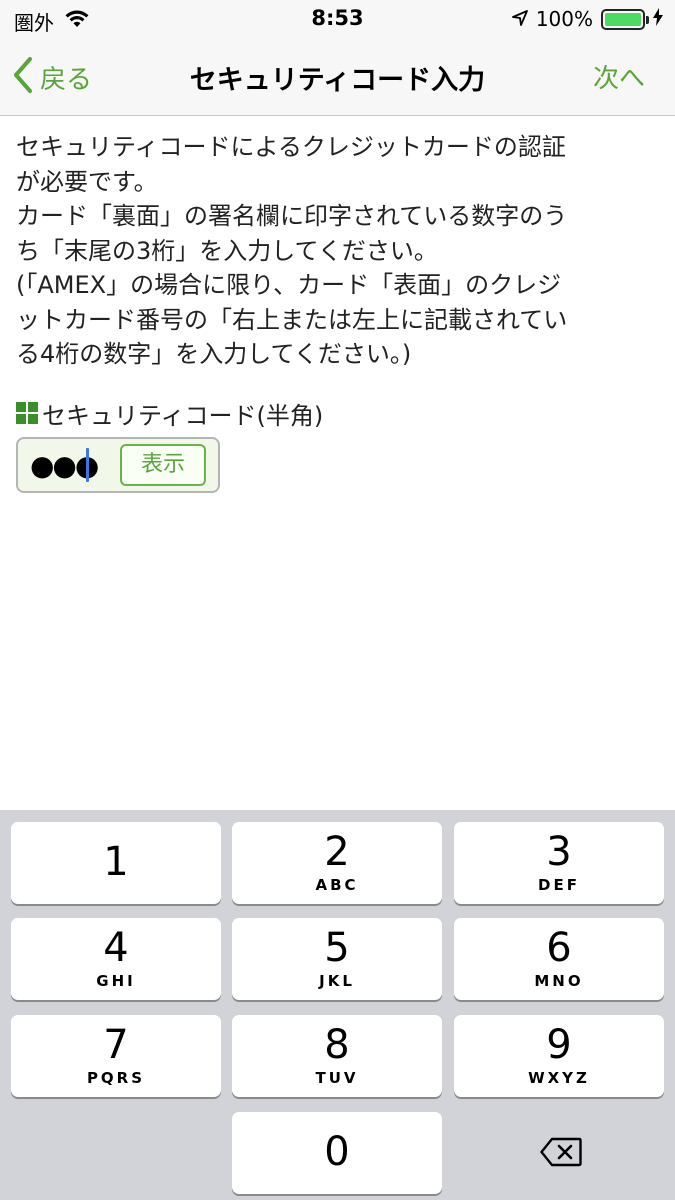  What do you see at coordinates (658, 19) in the screenshot?
I see `charging-bolt-icon` at bounding box center [658, 19].